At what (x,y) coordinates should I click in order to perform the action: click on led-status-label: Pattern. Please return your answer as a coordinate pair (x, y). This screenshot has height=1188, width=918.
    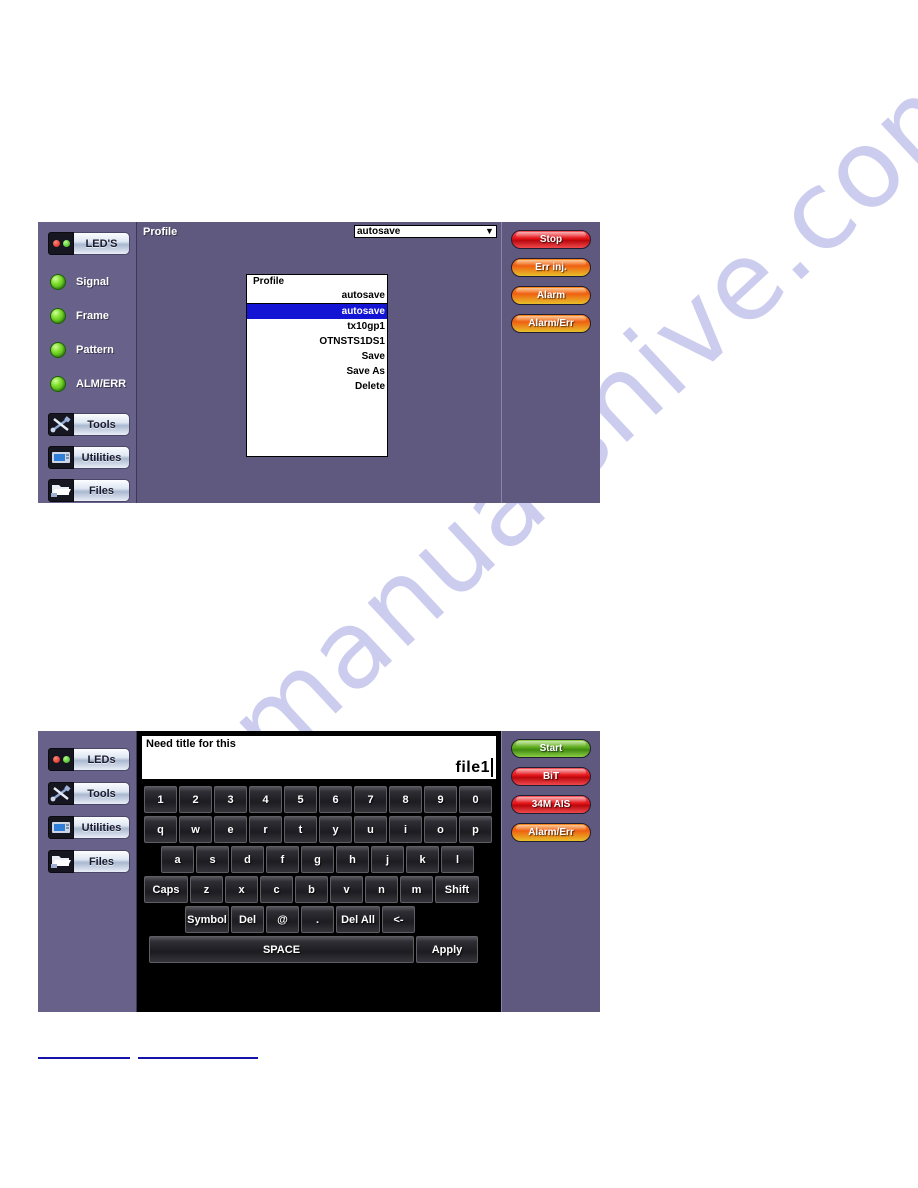
    Looking at the image, I should click on (95, 350).